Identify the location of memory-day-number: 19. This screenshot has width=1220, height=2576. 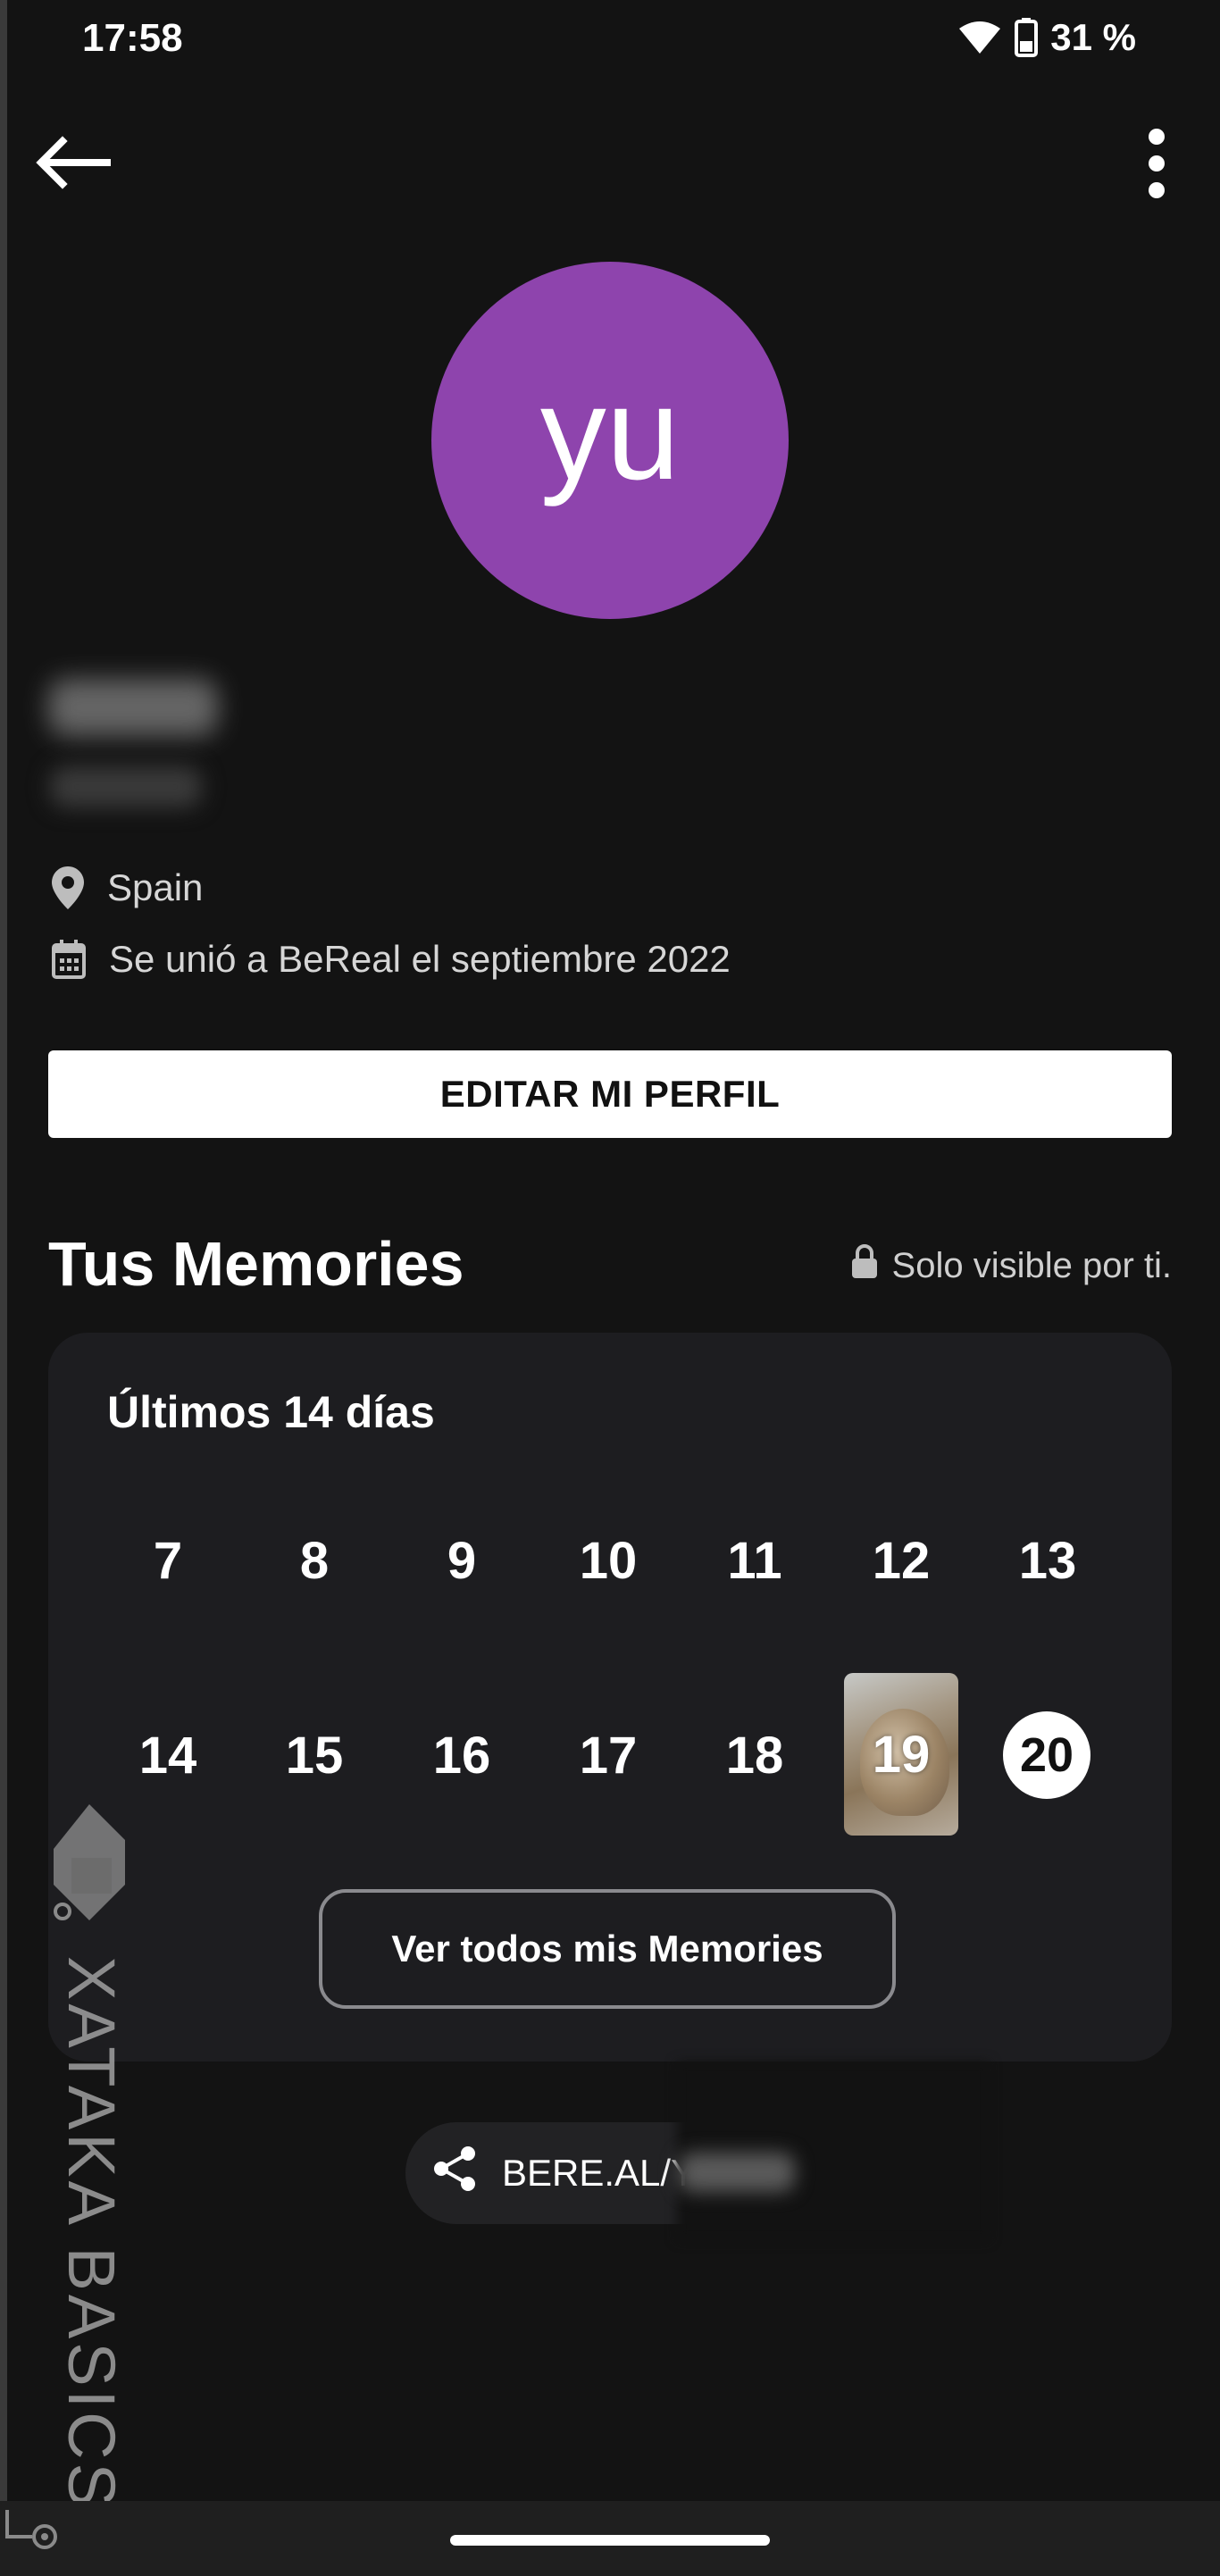
(901, 1755).